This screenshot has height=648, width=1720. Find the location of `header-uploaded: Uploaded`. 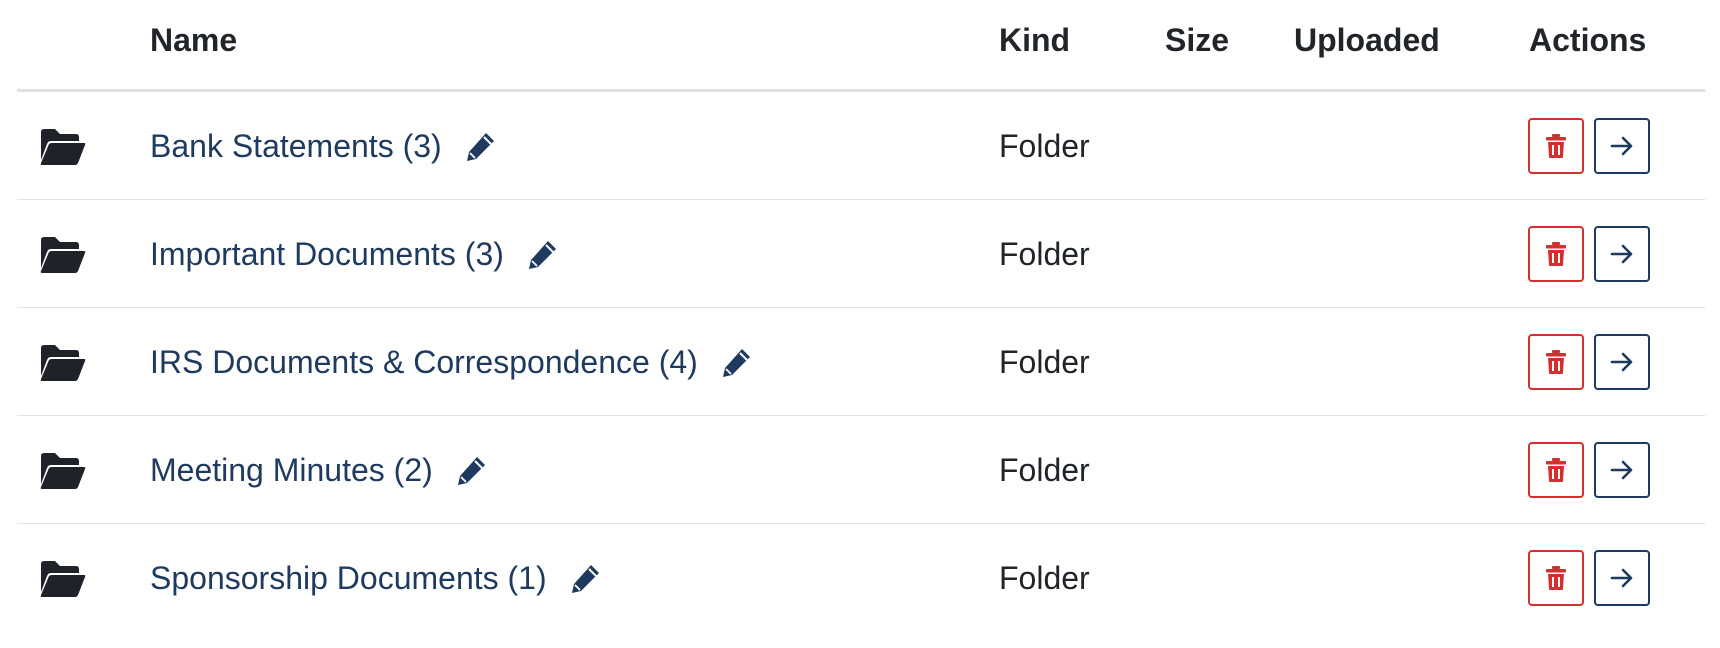

header-uploaded: Uploaded is located at coordinates (1367, 40).